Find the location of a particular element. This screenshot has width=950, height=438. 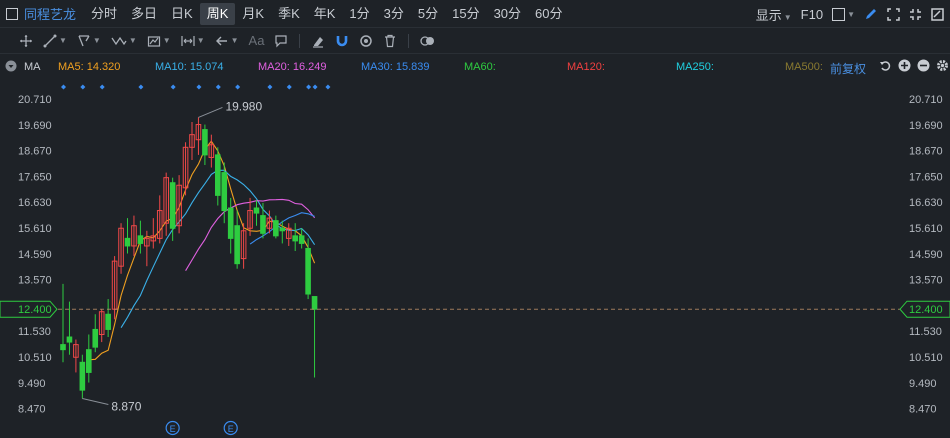

y-tick-label-right: 14.590 is located at coordinates (926, 255).